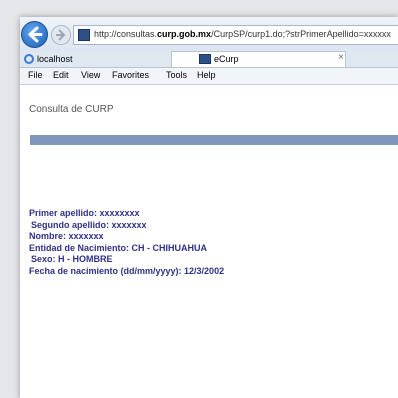 The width and height of the screenshot is (398, 398). Describe the element at coordinates (61, 75) in the screenshot. I see `menu-edit: Edit` at that location.